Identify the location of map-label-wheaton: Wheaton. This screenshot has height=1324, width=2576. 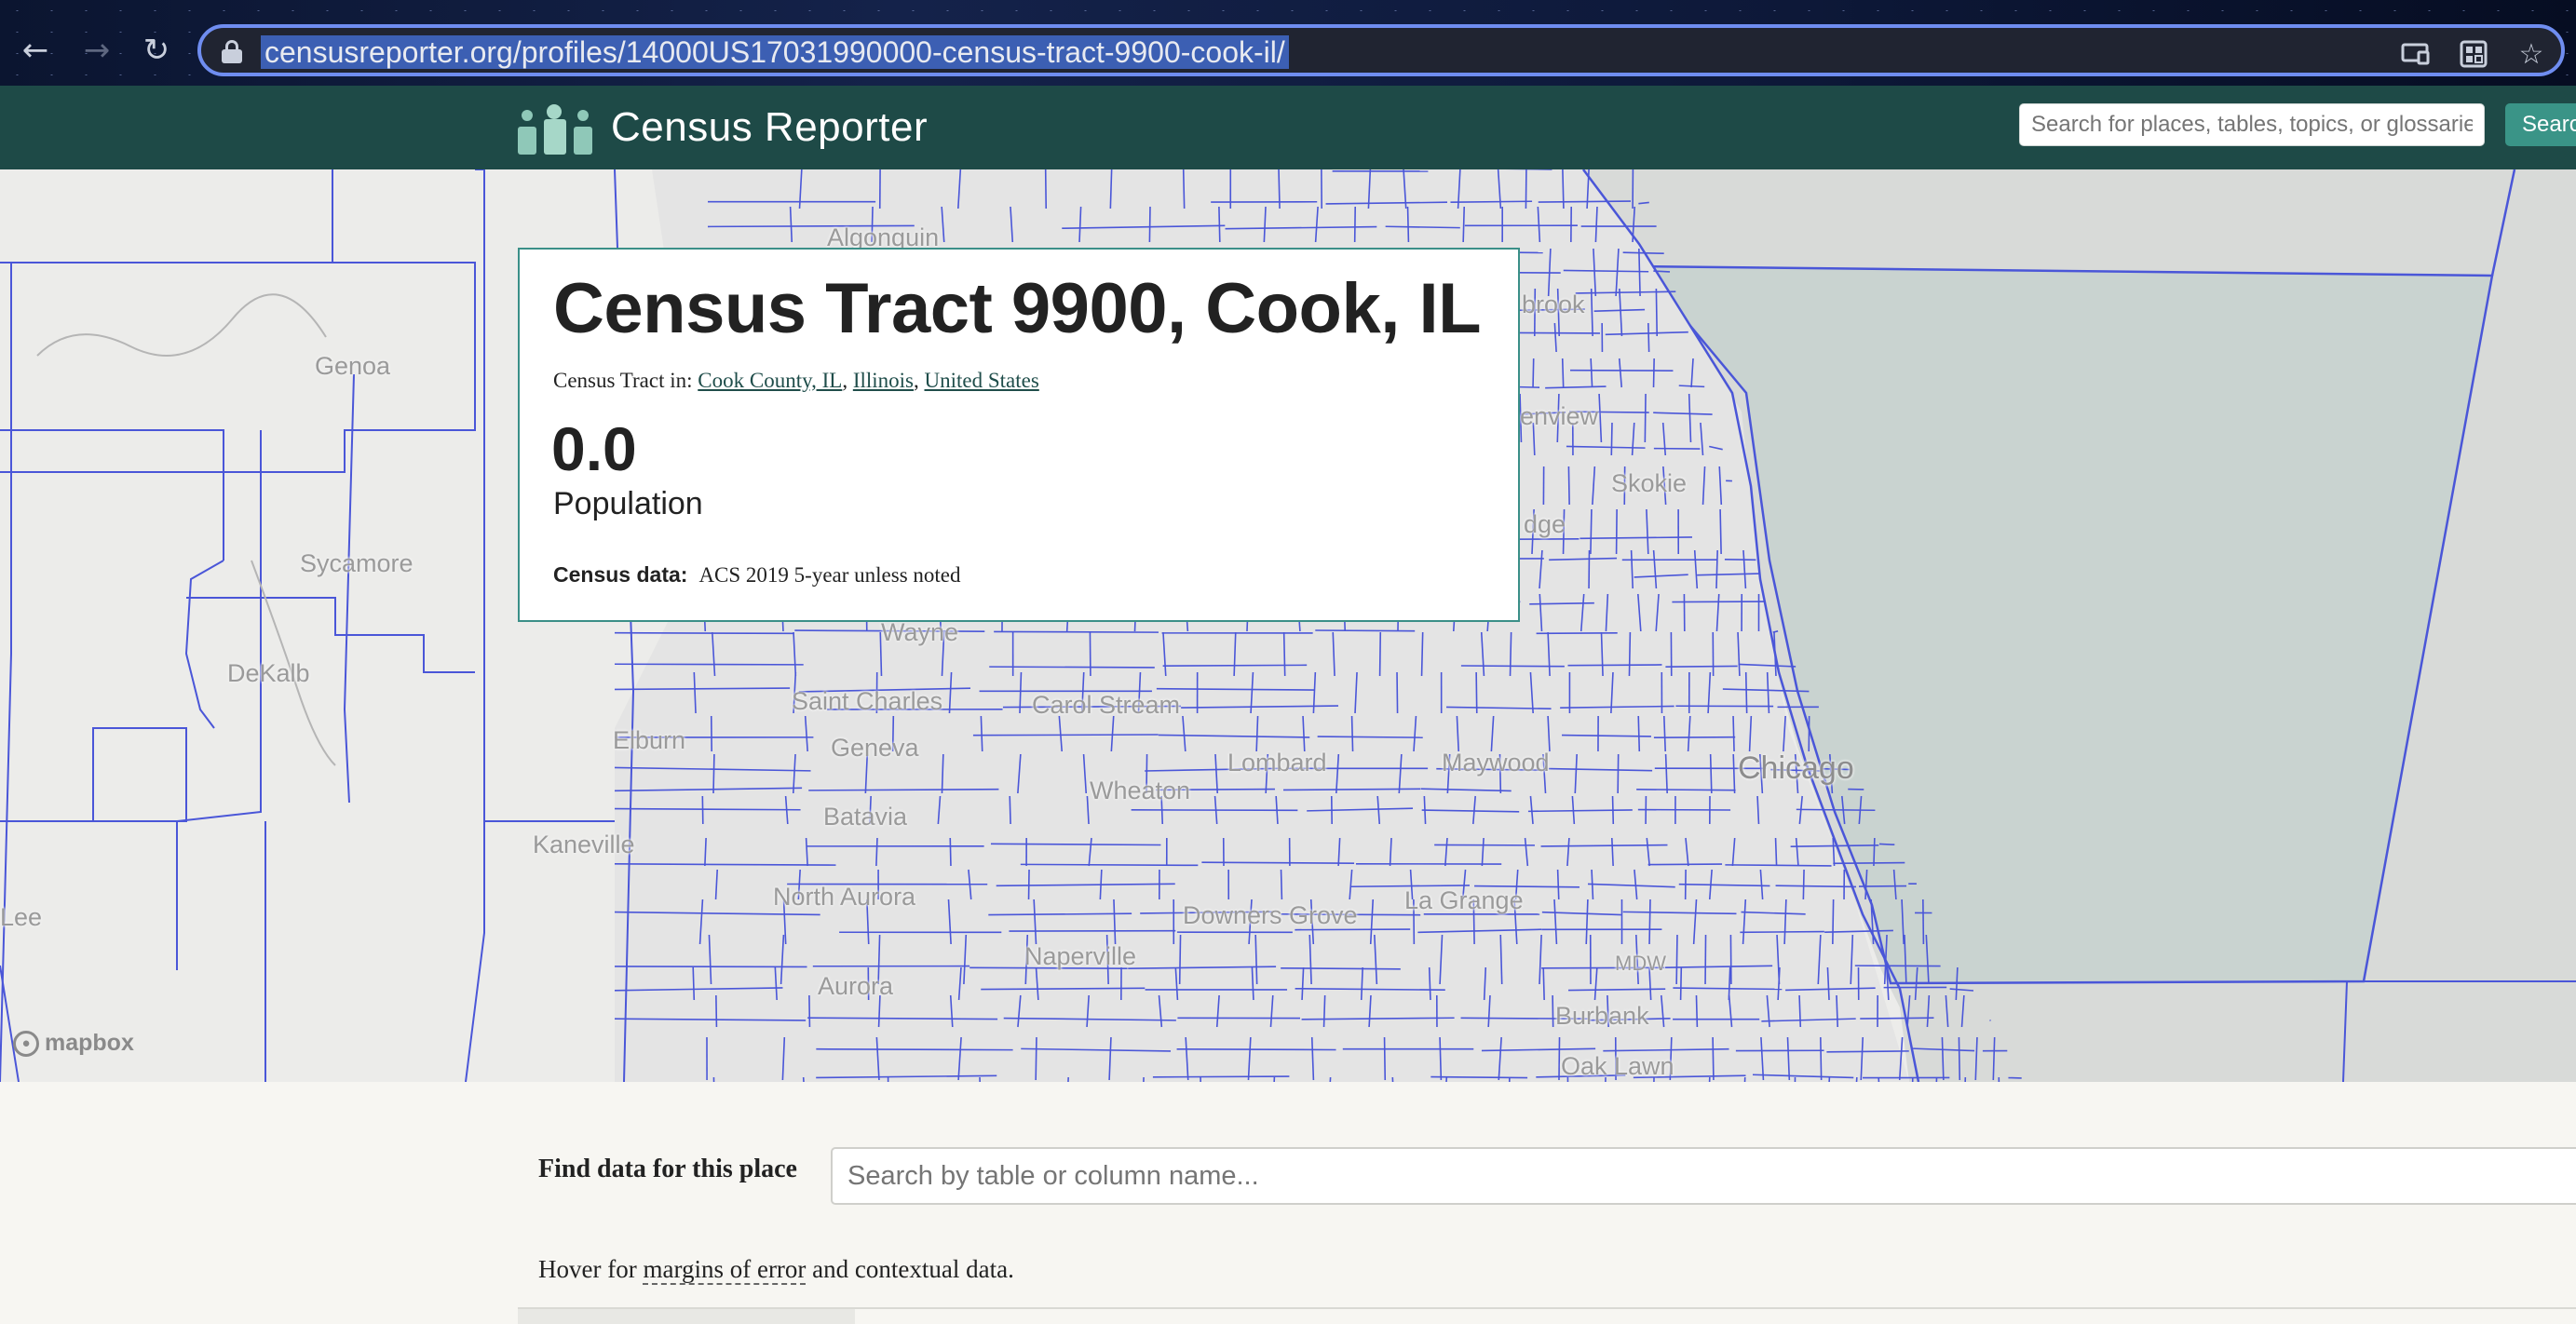
(1140, 791).